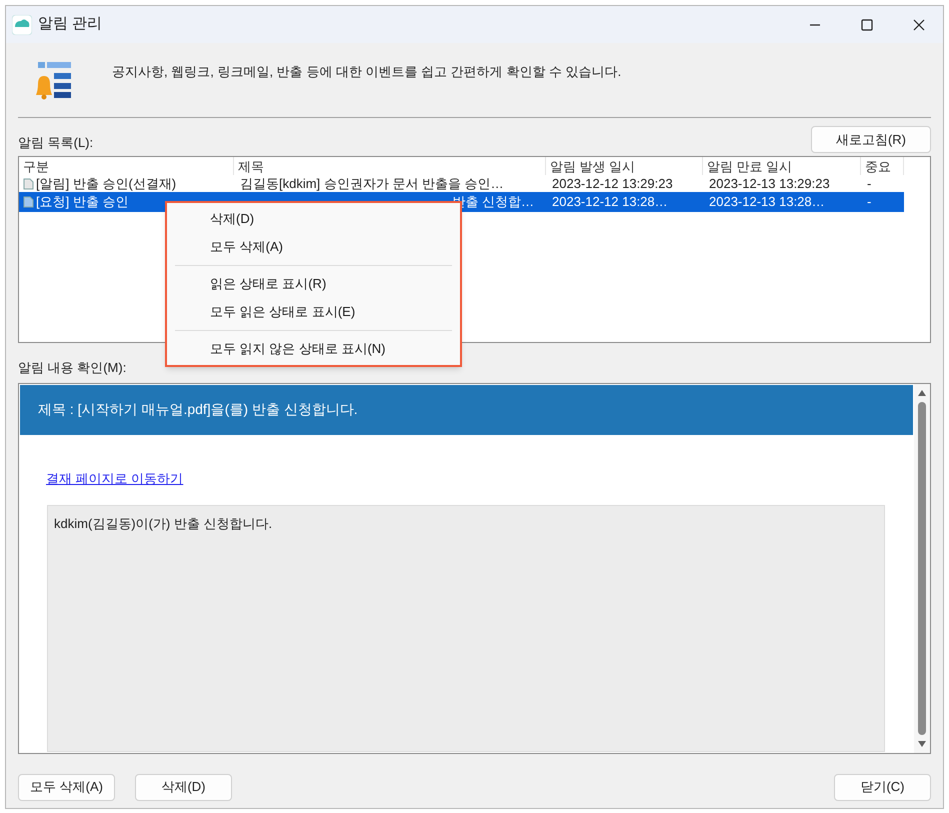 The image size is (949, 813). Describe the element at coordinates (390, 166) in the screenshot. I see `column-header: 제목` at that location.